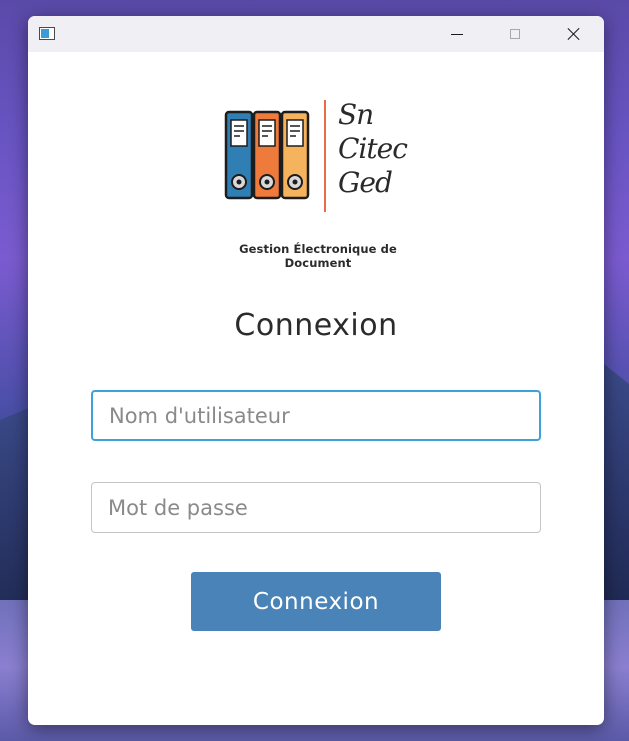 This screenshot has height=741, width=629. I want to click on logo-divider, so click(325, 156).